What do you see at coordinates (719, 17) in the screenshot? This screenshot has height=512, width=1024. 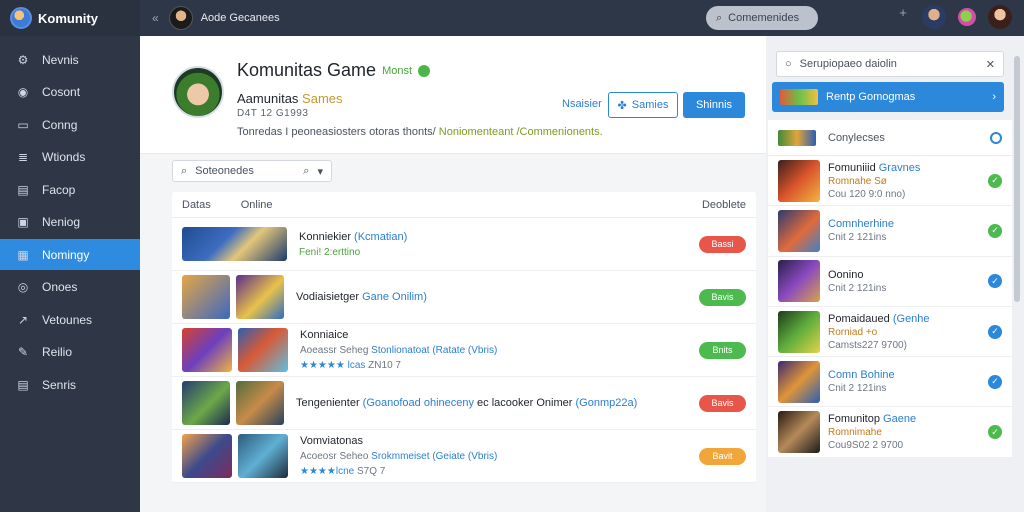 I see `search-icon: ⌕` at bounding box center [719, 17].